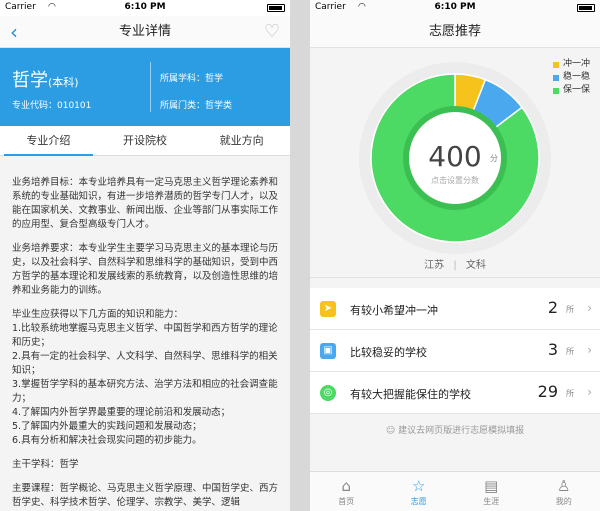 The width and height of the screenshot is (600, 511). What do you see at coordinates (390, 431) in the screenshot?
I see `smile-icon: ☺` at bounding box center [390, 431].